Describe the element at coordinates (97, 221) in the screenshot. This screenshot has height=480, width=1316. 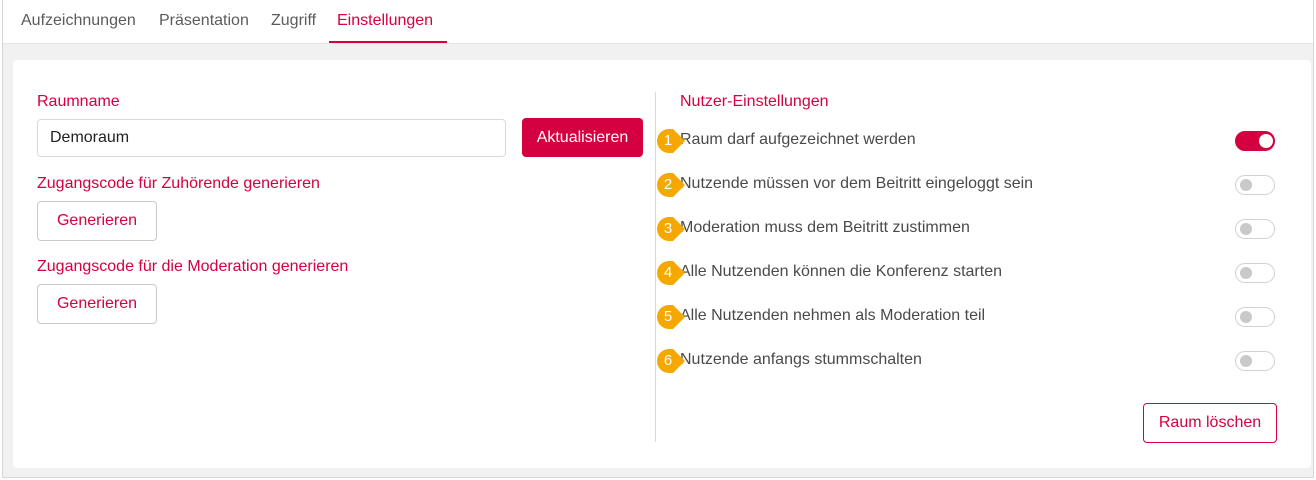
I see `generate-listener-code-button: Generieren` at that location.